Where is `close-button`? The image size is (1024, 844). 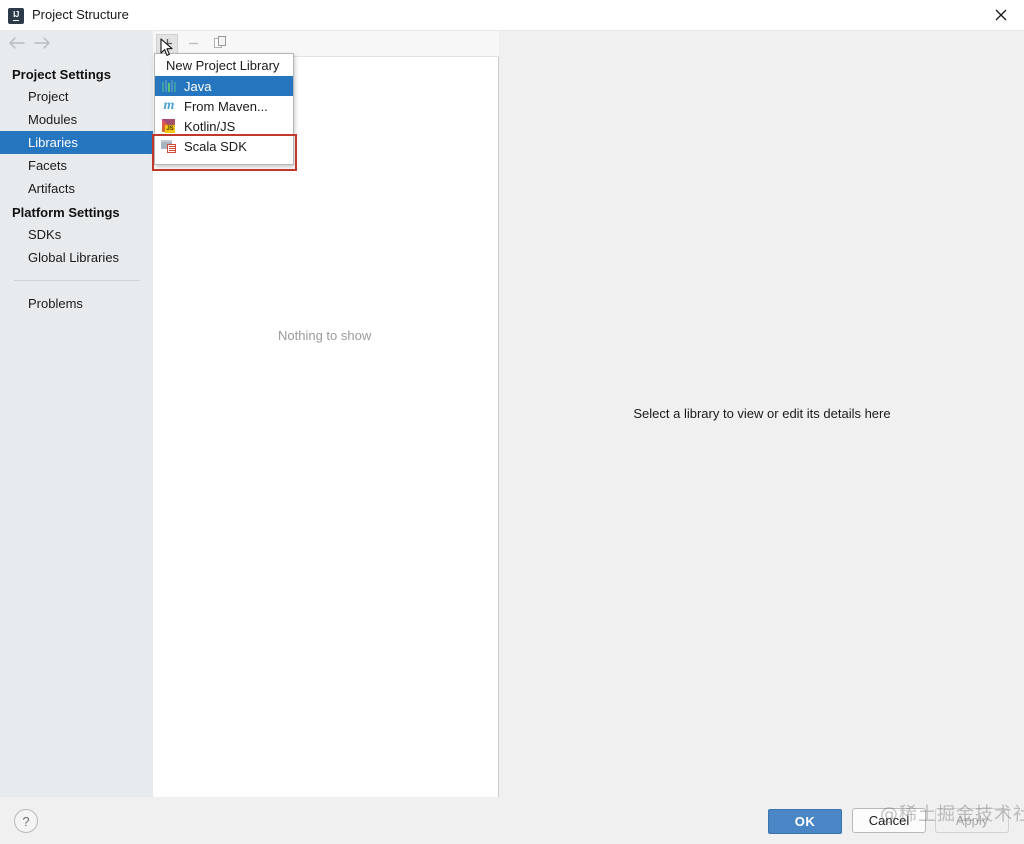
close-button is located at coordinates (1001, 15).